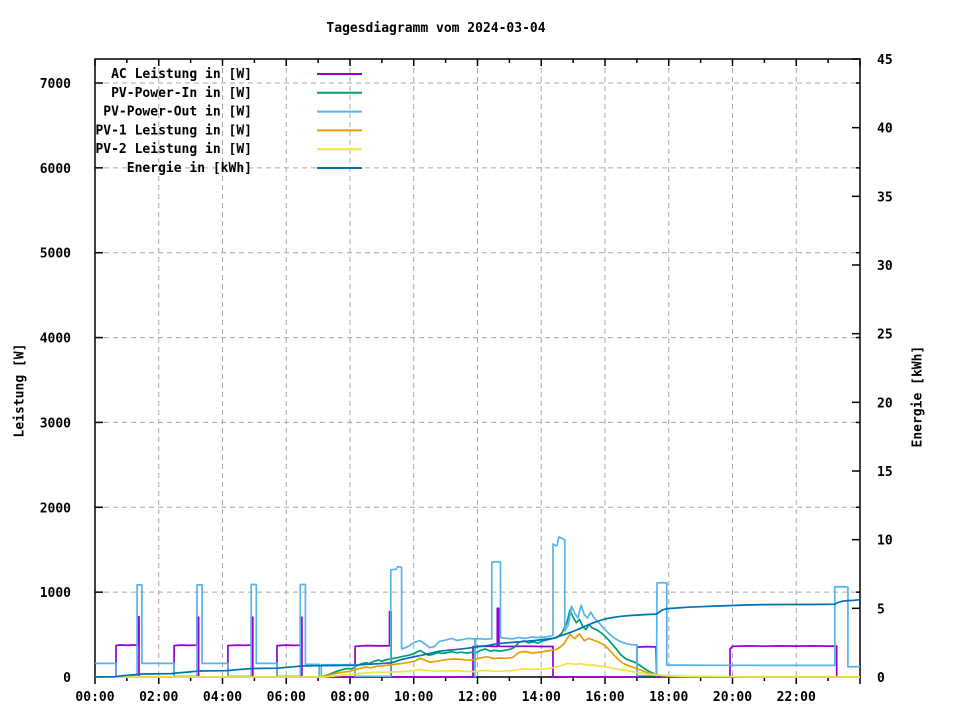  What do you see at coordinates (55, 593) in the screenshot?
I see `y-tick-label: 1000` at bounding box center [55, 593].